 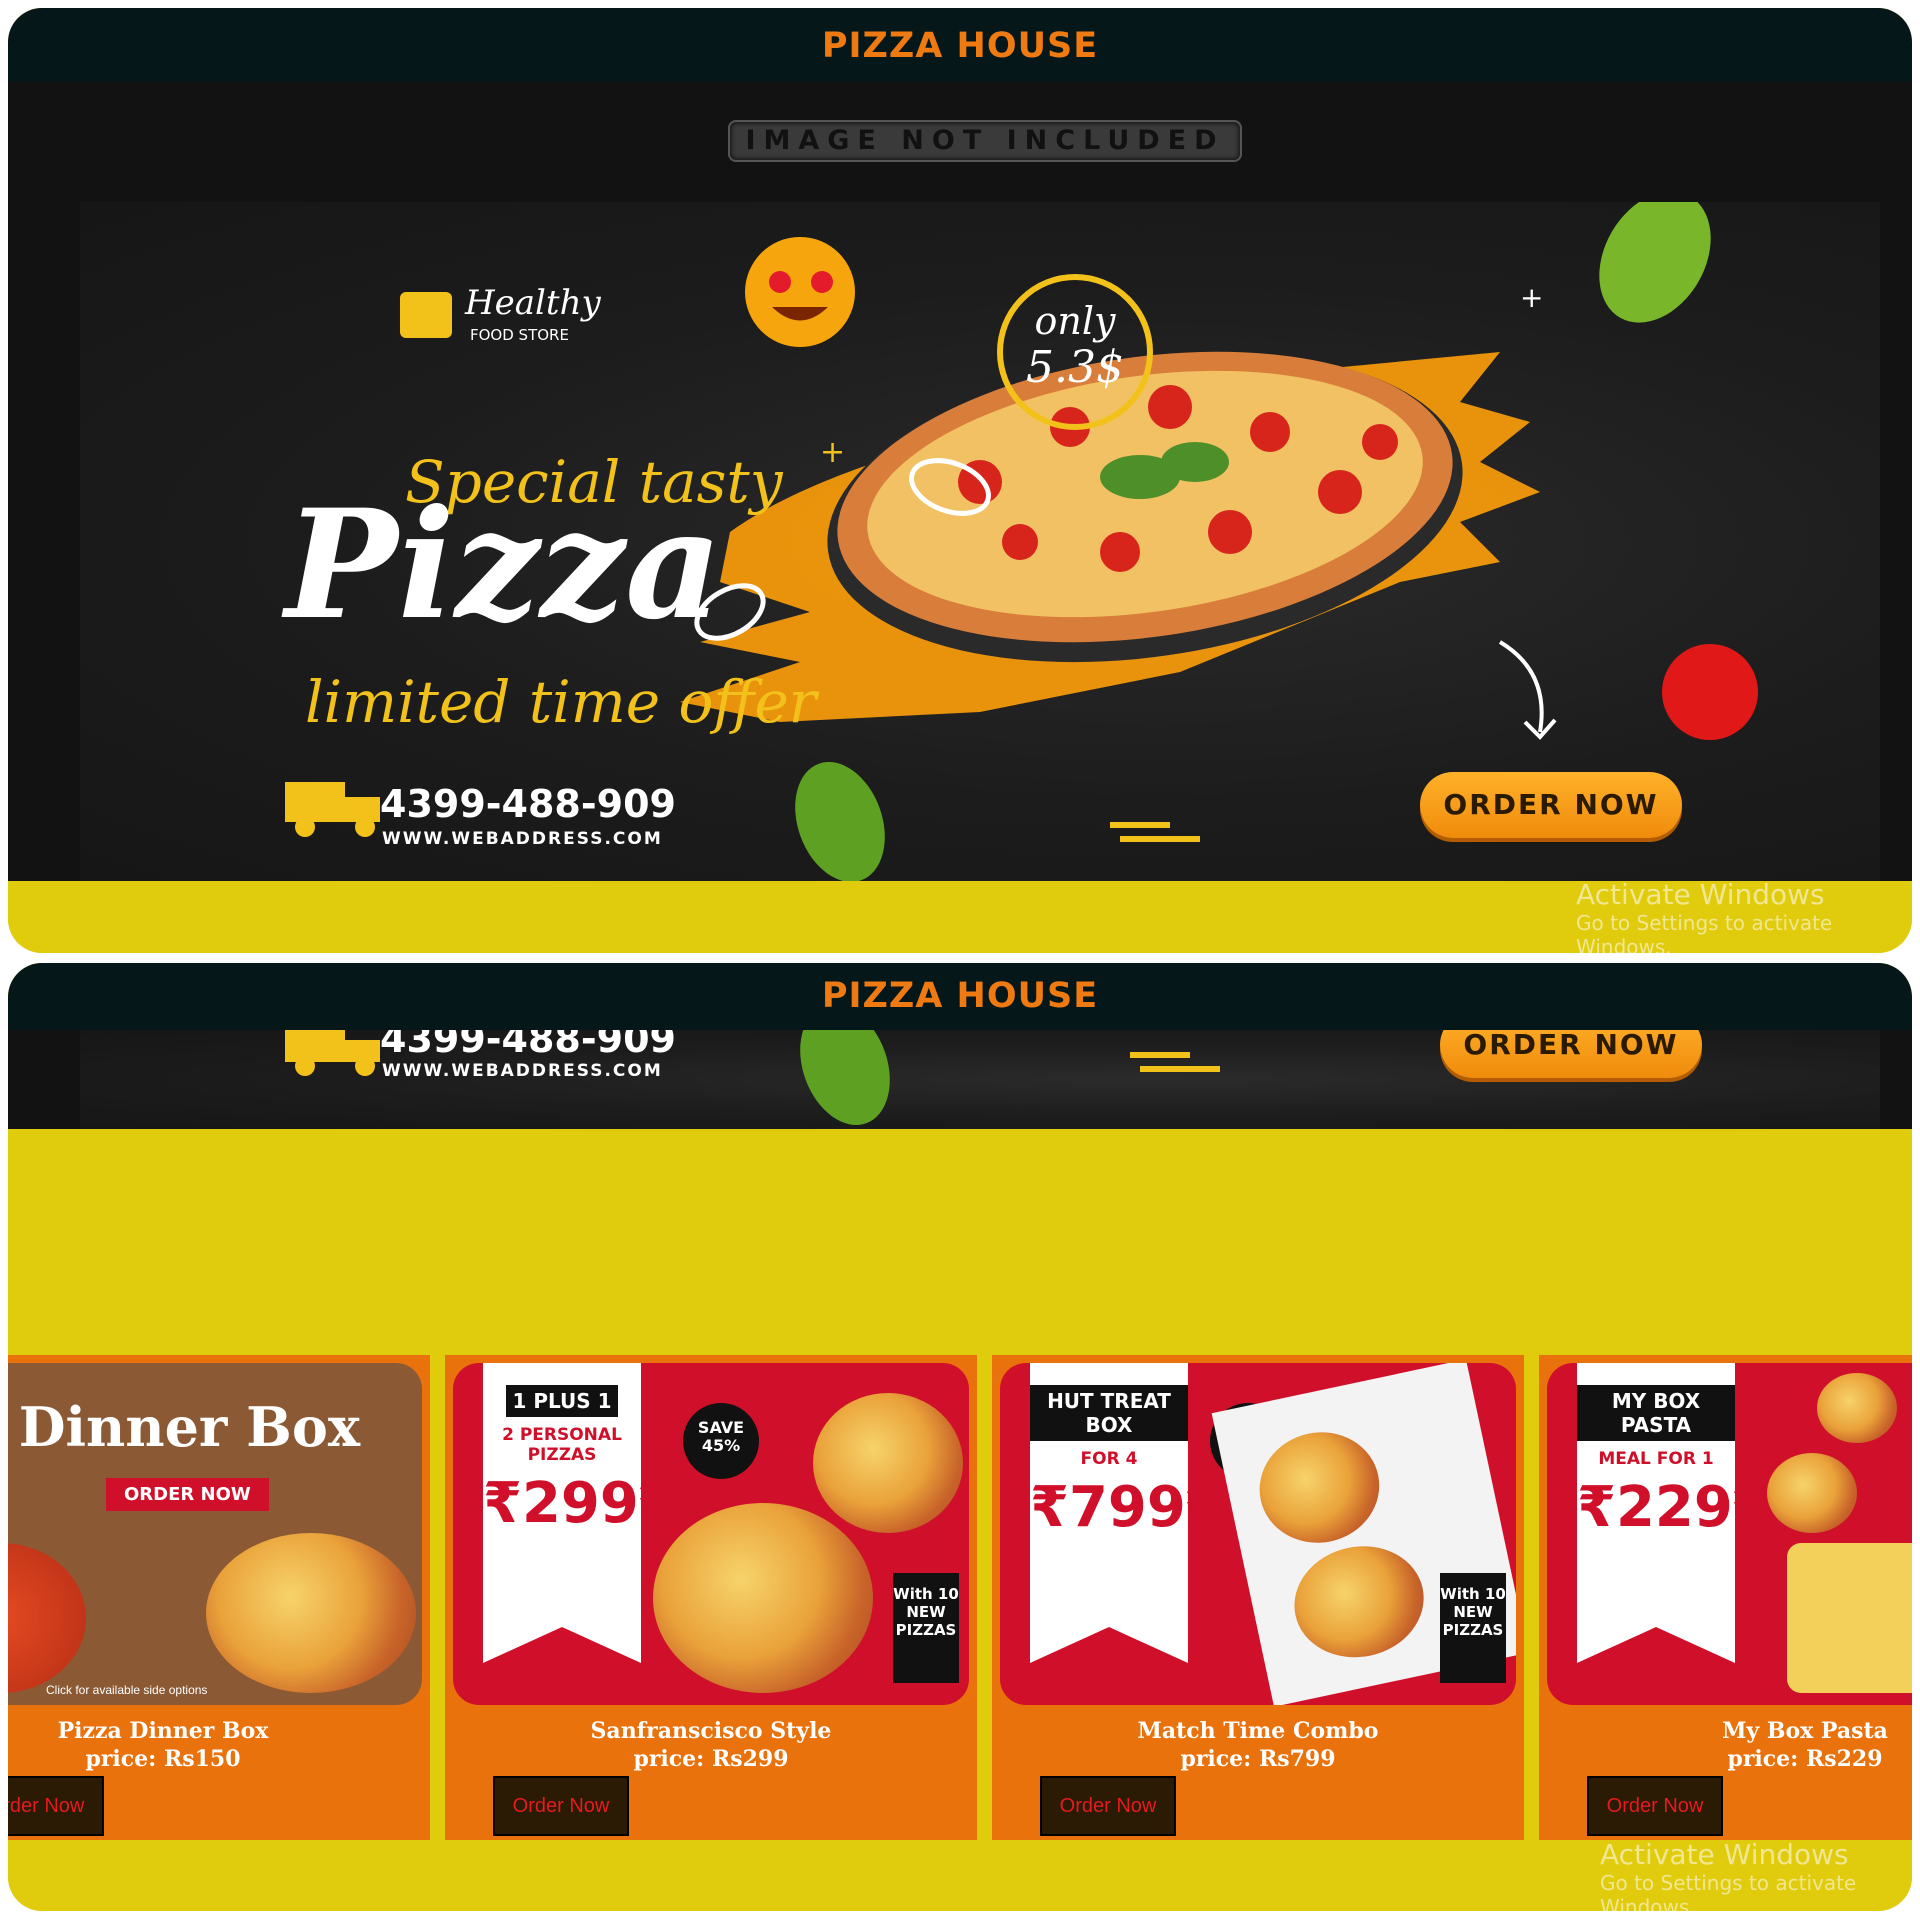 I want to click on promo-price: ₹299*, so click(x=576, y=1503).